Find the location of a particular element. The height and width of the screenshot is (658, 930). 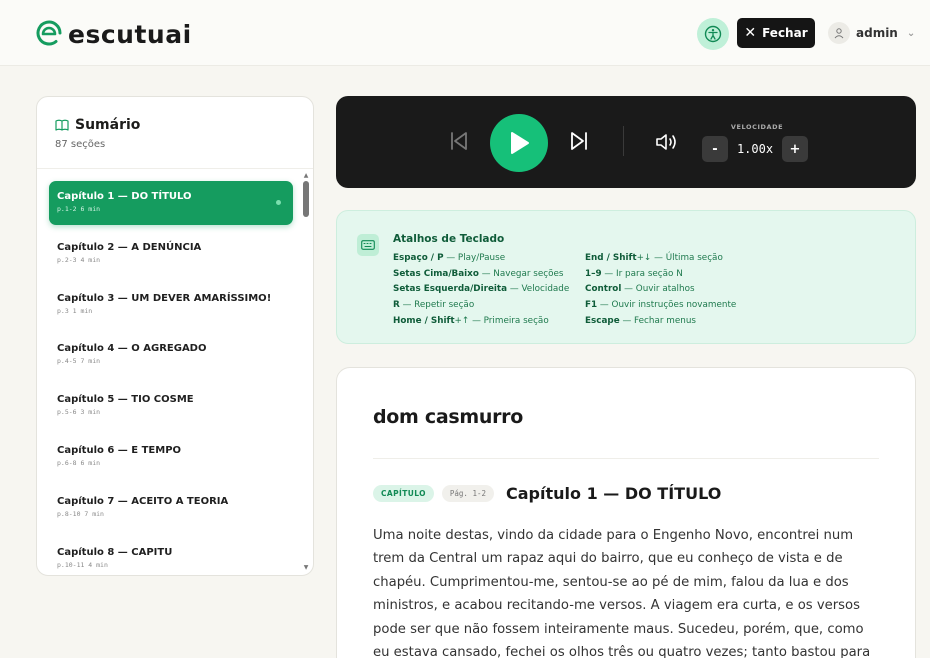

section-meta: p.10-11 4 min is located at coordinates (82, 564).